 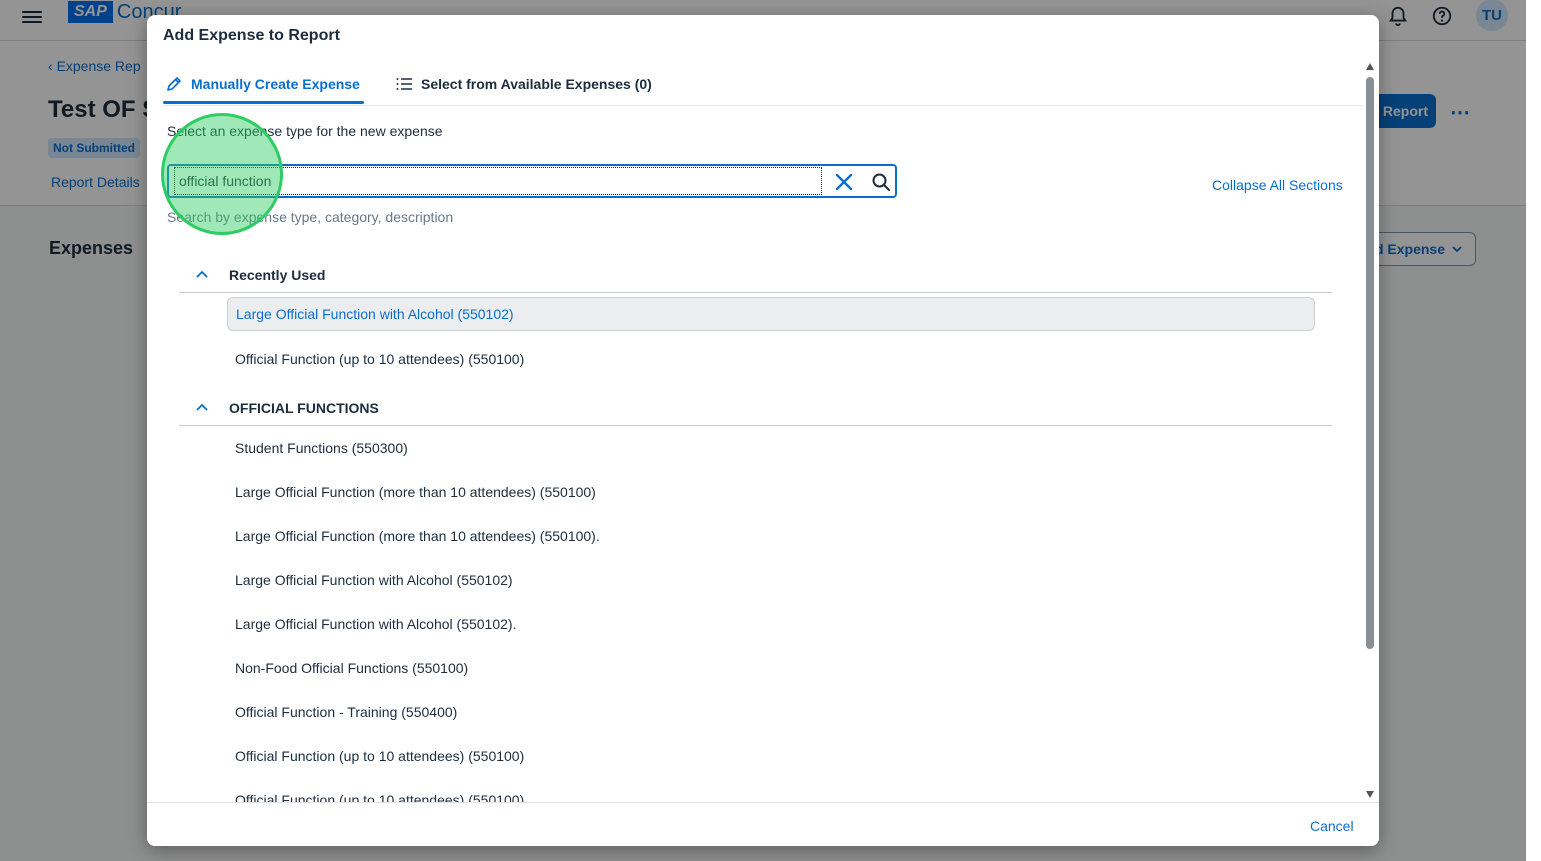 I want to click on tab-label: Manually Create Expense, so click(x=275, y=84).